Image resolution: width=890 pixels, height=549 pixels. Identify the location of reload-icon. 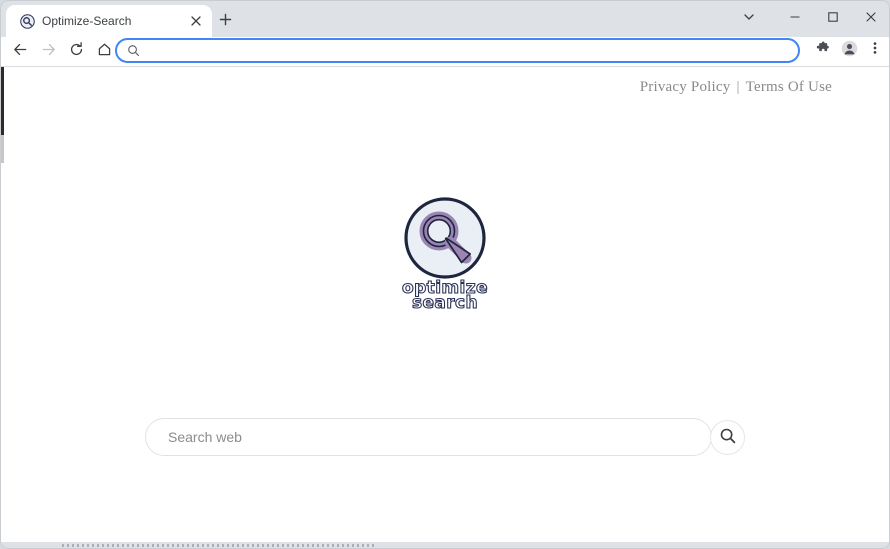
(76, 52).